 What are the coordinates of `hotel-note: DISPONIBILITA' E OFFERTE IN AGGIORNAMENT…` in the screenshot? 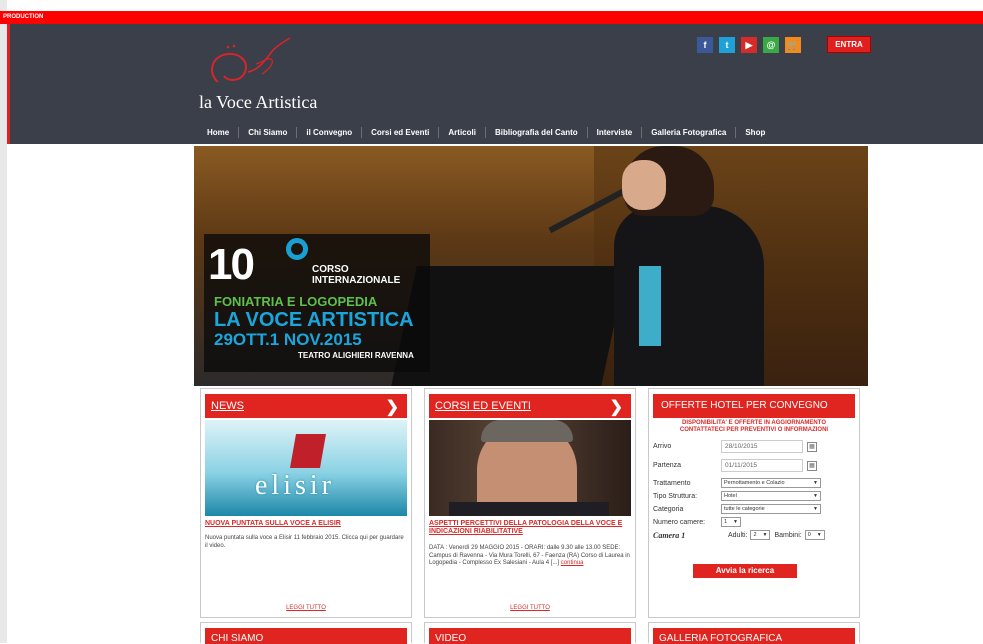 It's located at (754, 427).